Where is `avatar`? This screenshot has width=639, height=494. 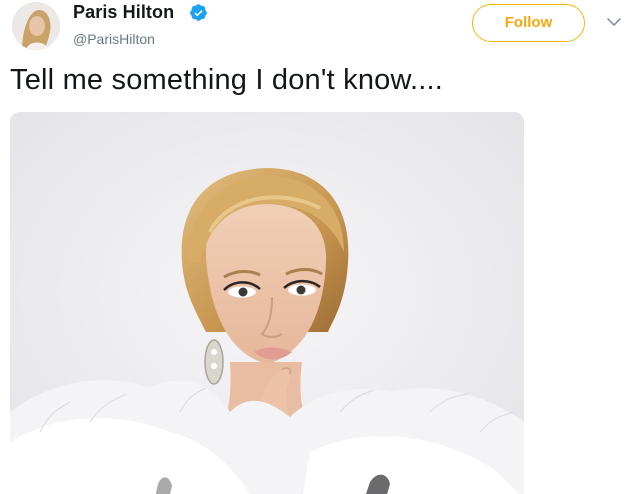
avatar is located at coordinates (36, 26).